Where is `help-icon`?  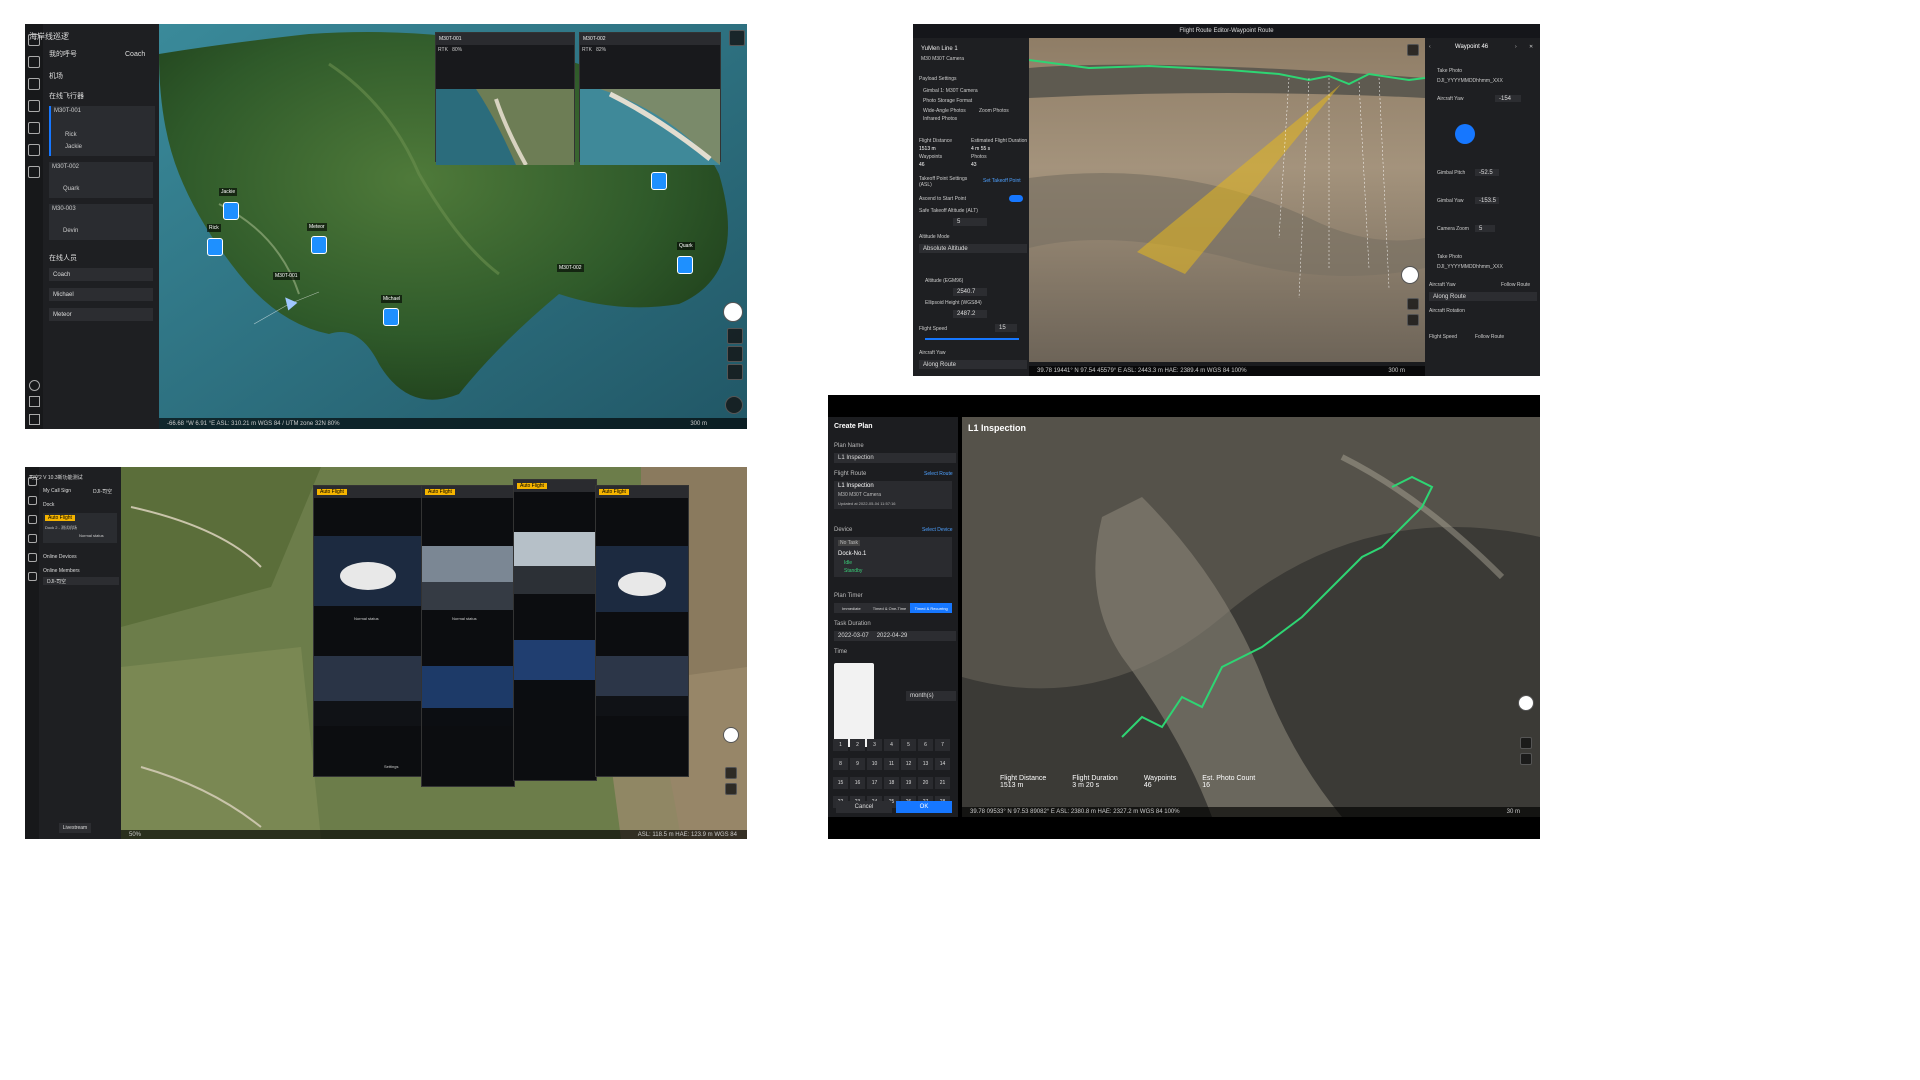 help-icon is located at coordinates (34, 385).